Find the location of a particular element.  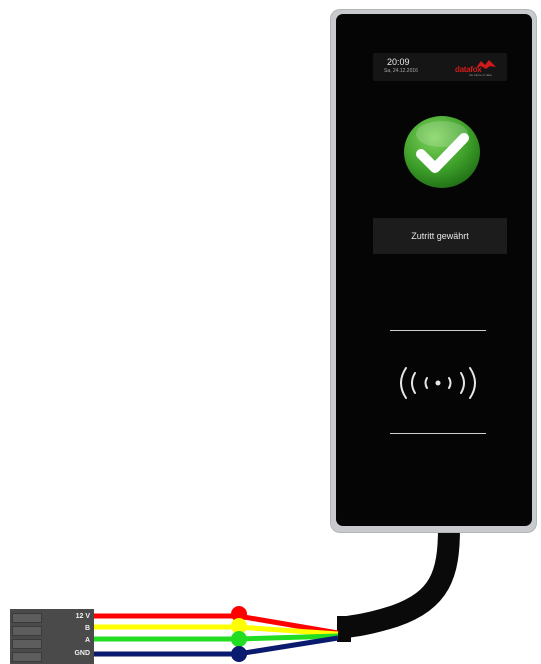

pin-label-a: A is located at coordinates (87, 640).